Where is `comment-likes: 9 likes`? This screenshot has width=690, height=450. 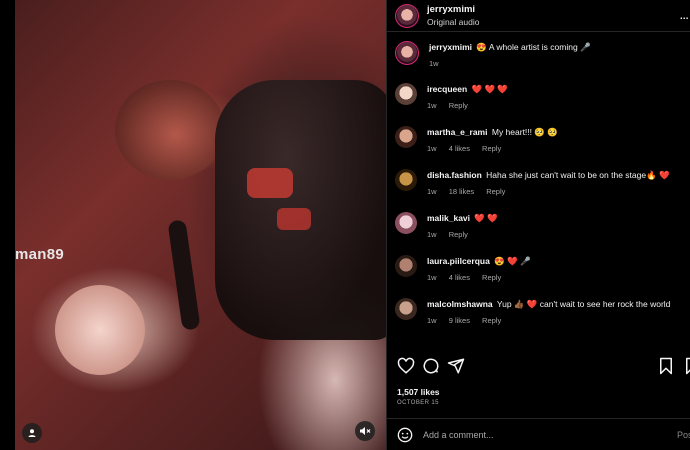 comment-likes: 9 likes is located at coordinates (459, 320).